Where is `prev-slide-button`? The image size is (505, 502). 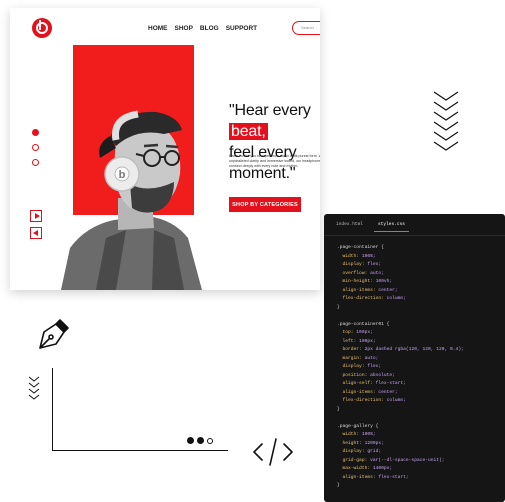
prev-slide-button is located at coordinates (36, 233).